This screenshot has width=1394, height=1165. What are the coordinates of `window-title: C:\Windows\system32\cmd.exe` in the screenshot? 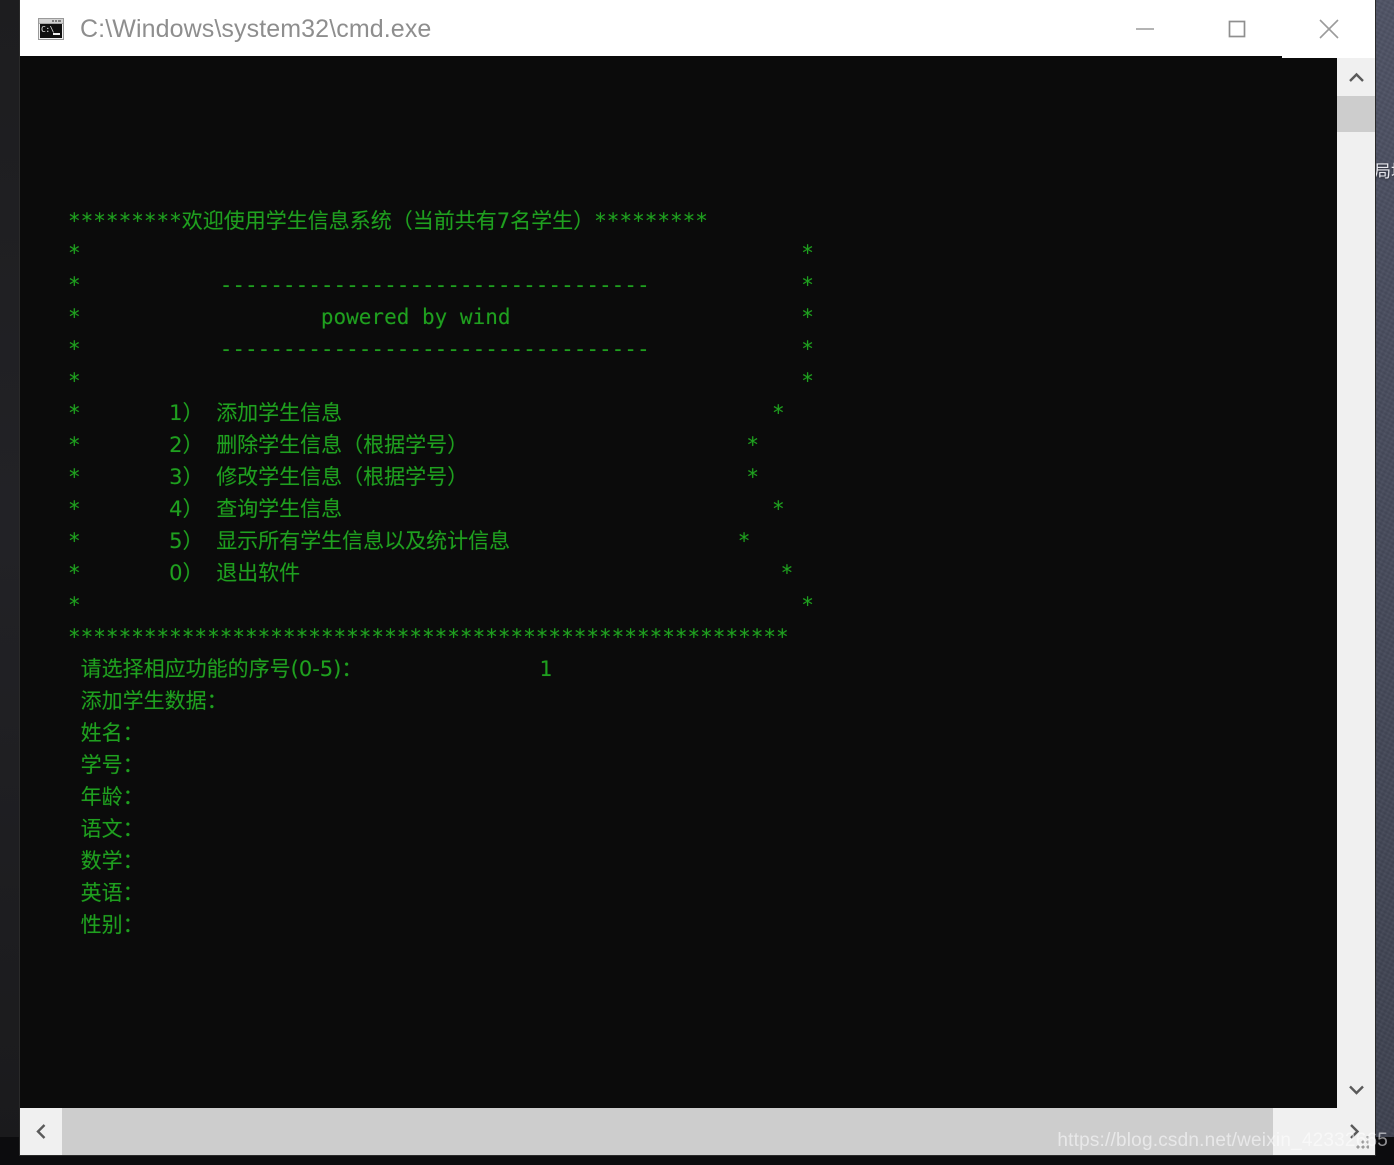 It's located at (256, 28).